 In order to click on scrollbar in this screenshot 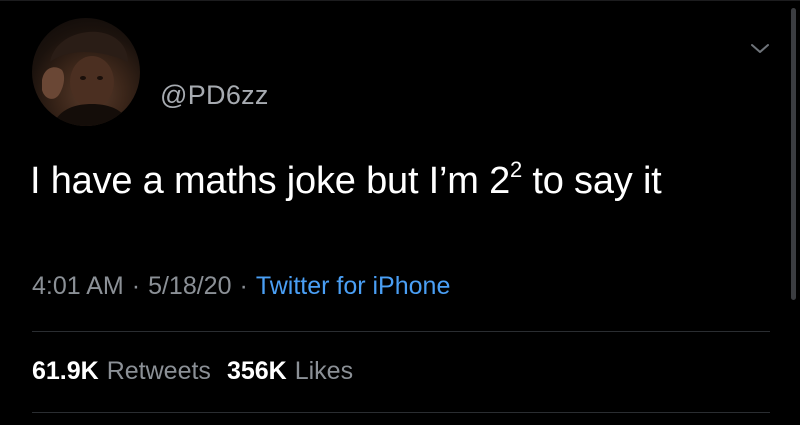, I will do `click(794, 212)`.